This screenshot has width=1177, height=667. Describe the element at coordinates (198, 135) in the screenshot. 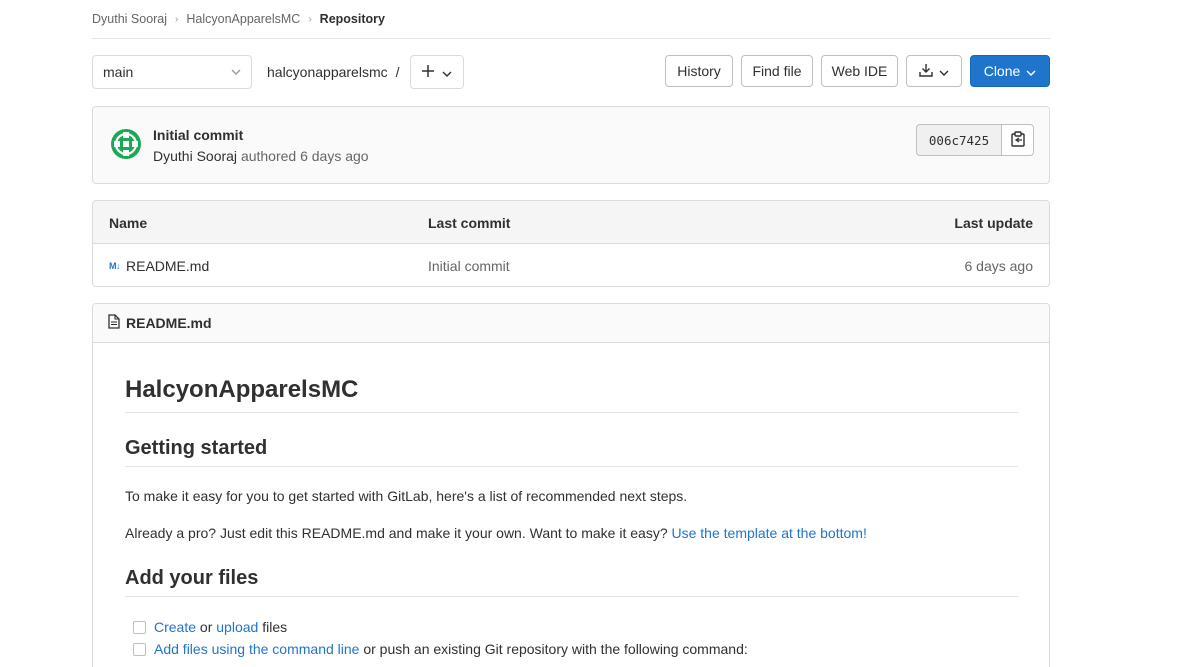

I see `commit-title: Initial commit` at that location.